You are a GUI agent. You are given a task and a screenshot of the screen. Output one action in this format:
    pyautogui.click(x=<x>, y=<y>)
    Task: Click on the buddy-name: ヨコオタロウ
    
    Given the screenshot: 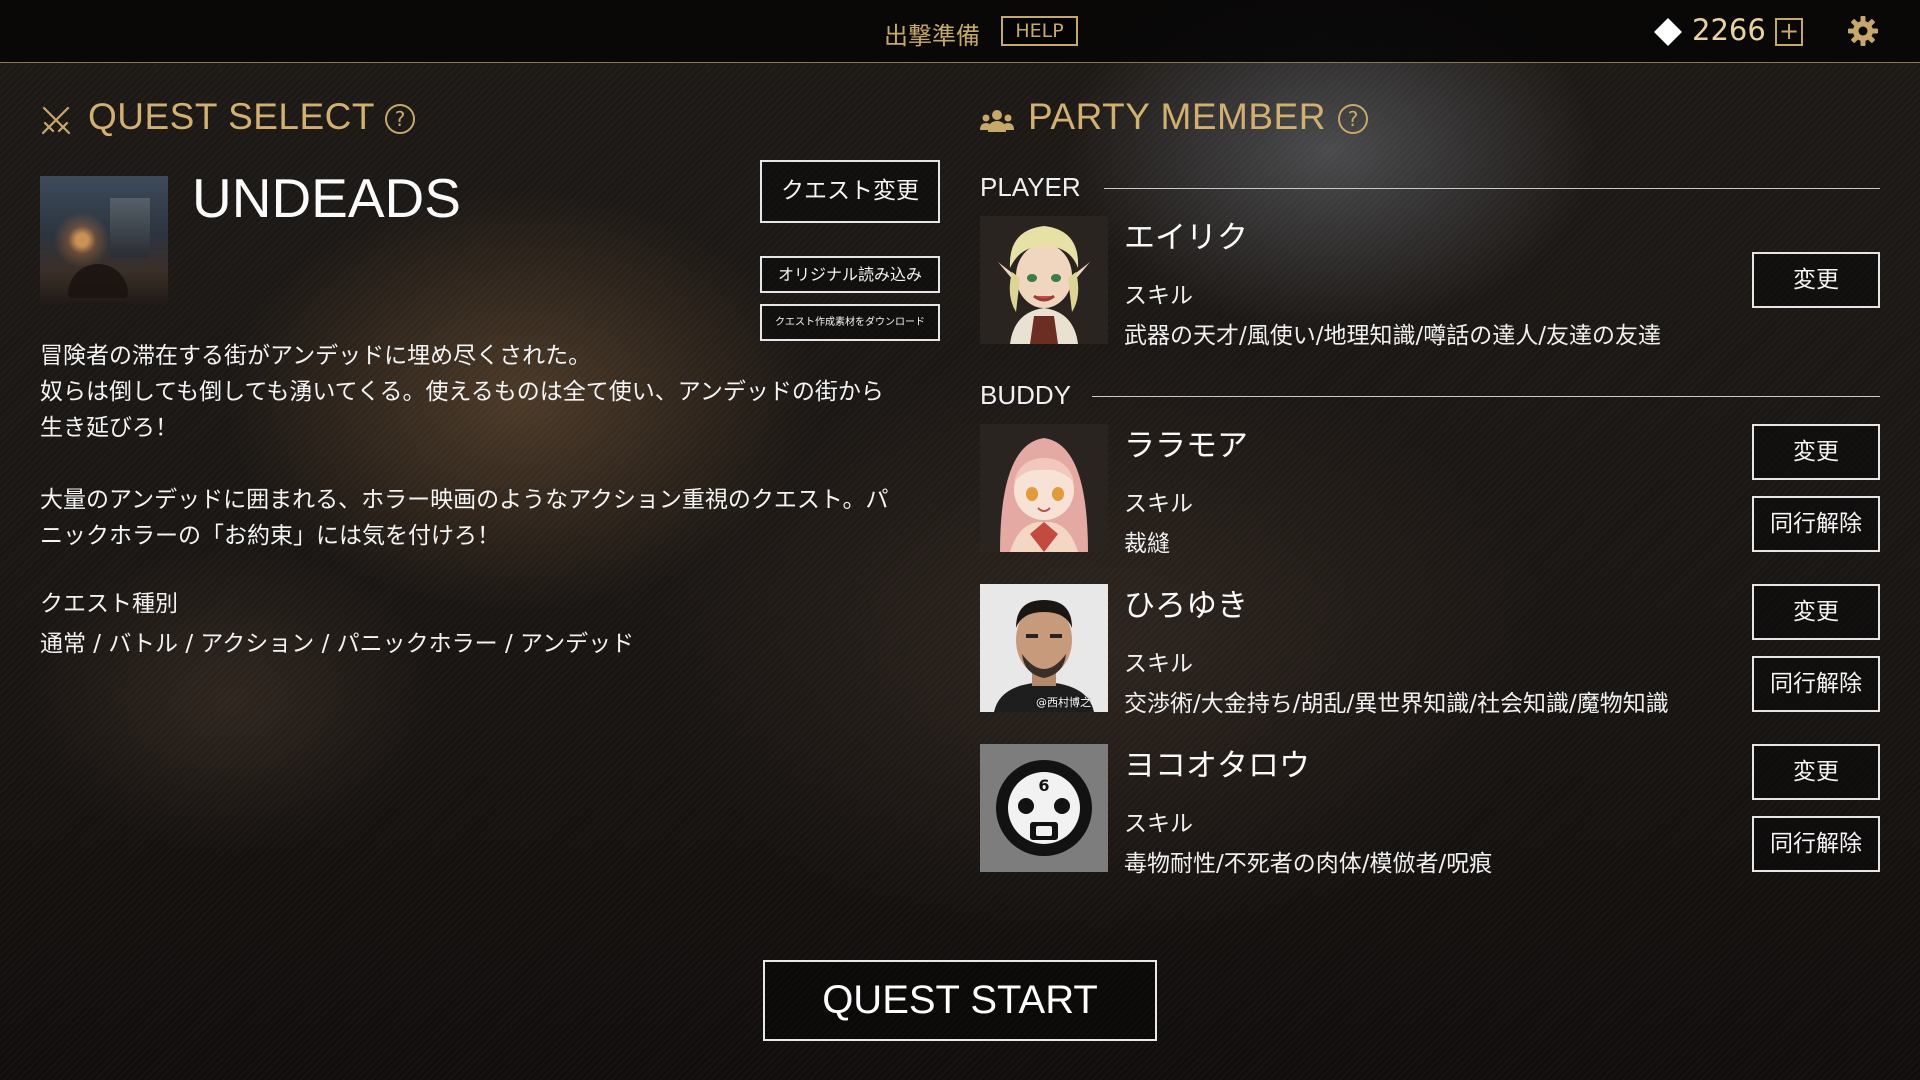 What is the action you would take?
    pyautogui.click(x=1217, y=766)
    